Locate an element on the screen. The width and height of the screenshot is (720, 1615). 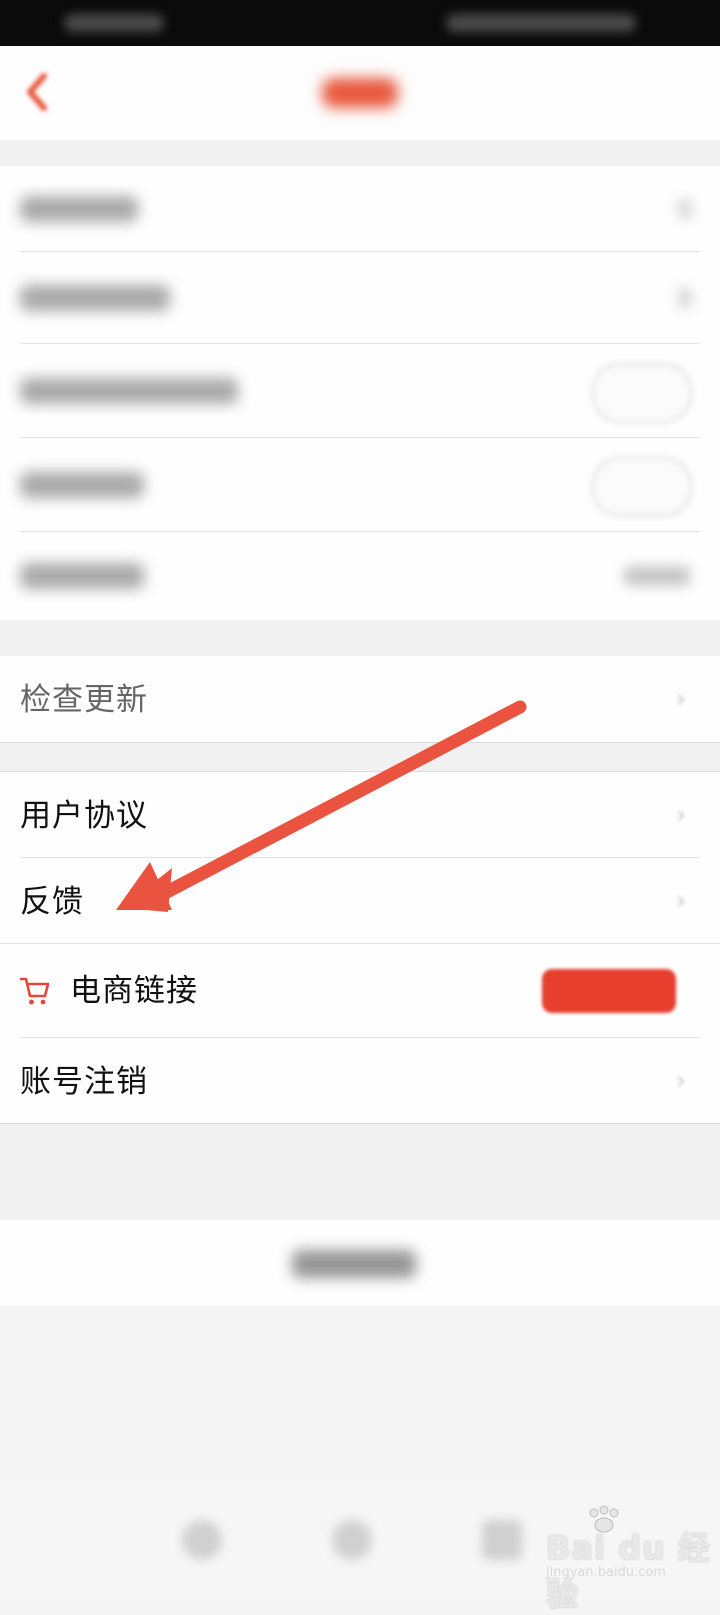
status-bar is located at coordinates (360, 23).